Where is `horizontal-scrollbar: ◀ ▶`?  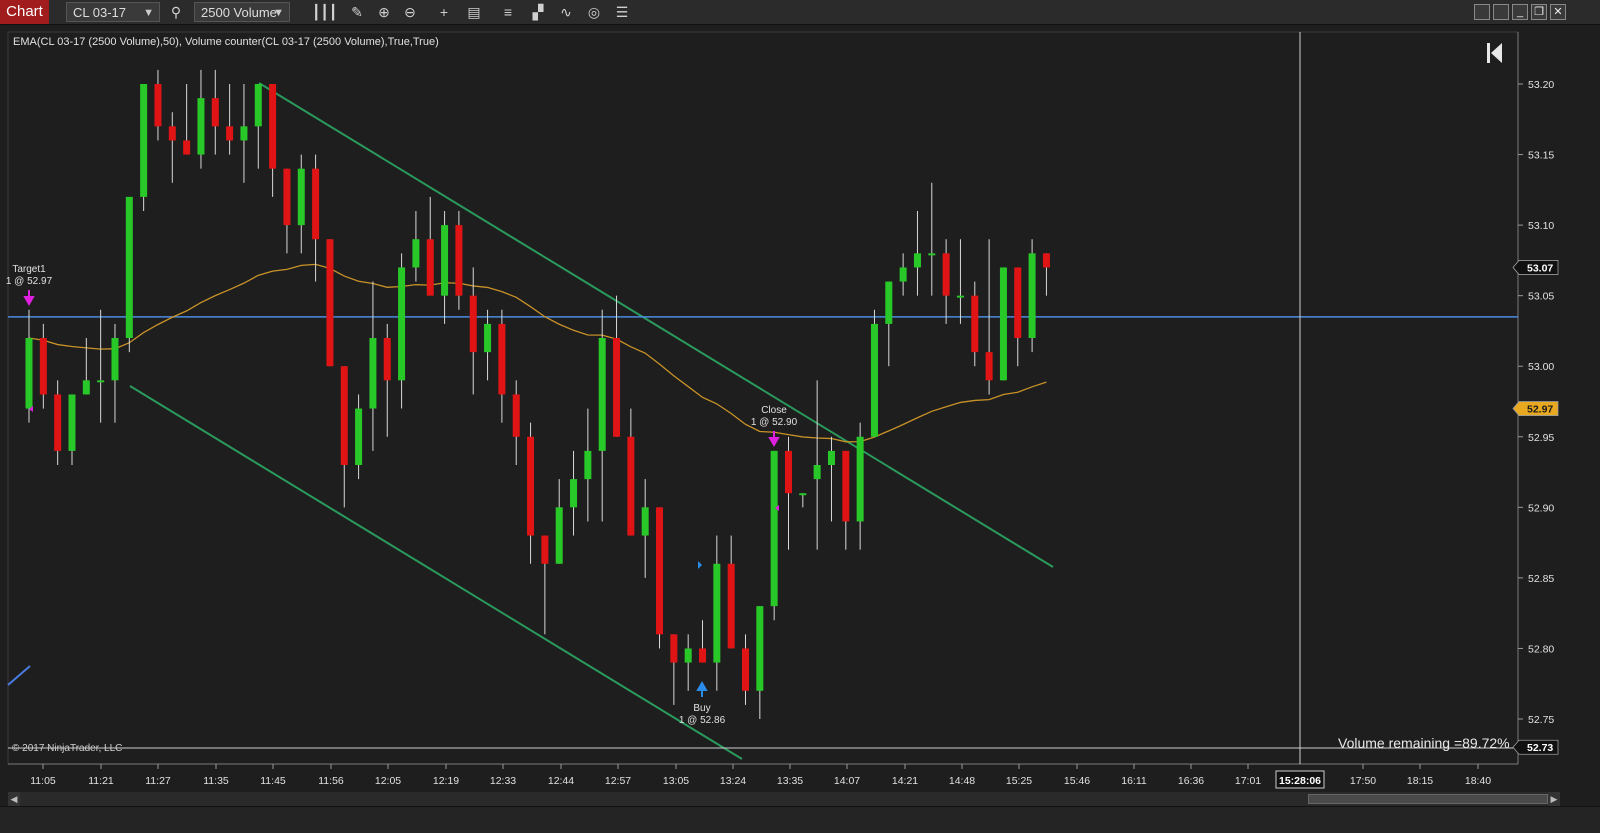 horizontal-scrollbar: ◀ ▶ is located at coordinates (784, 799).